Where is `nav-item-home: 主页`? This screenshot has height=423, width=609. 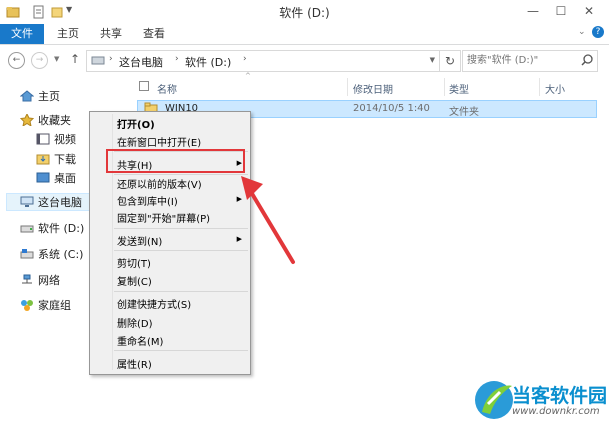 nav-item-home: 主页 is located at coordinates (40, 96).